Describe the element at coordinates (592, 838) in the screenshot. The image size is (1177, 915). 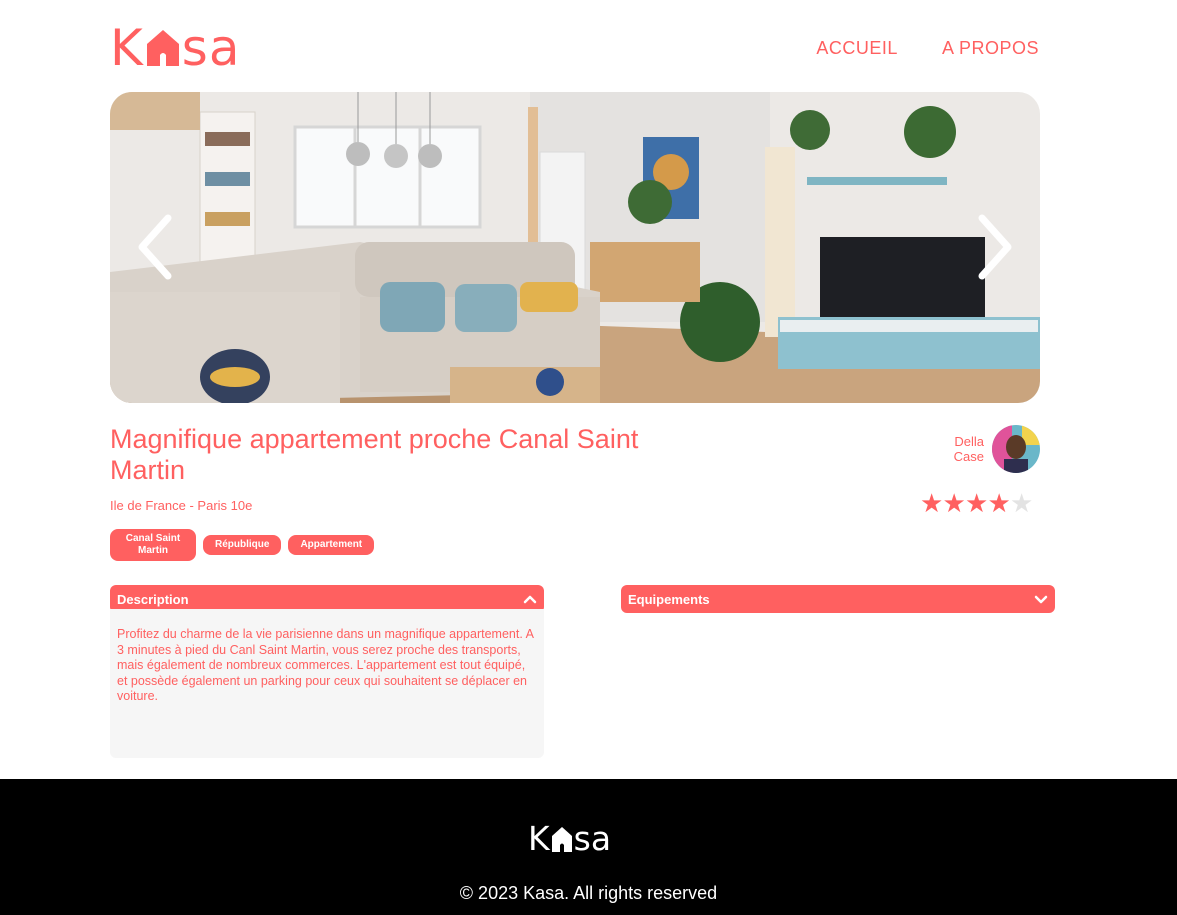
I see `footer-logo-letters-sa: sa` at that location.